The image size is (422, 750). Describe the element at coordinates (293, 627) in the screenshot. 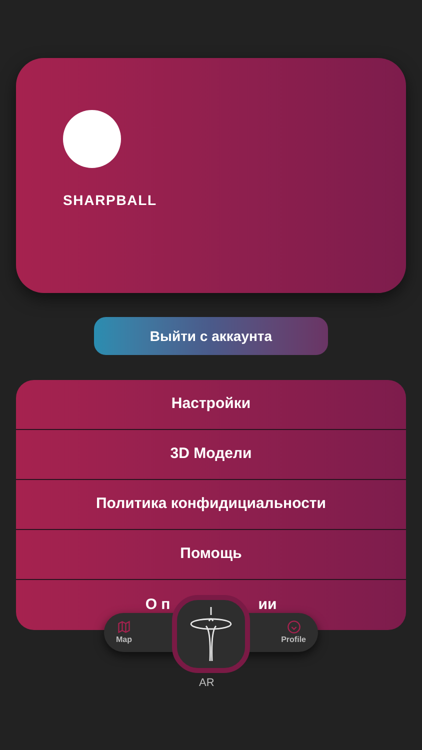

I see `profile-icon` at that location.